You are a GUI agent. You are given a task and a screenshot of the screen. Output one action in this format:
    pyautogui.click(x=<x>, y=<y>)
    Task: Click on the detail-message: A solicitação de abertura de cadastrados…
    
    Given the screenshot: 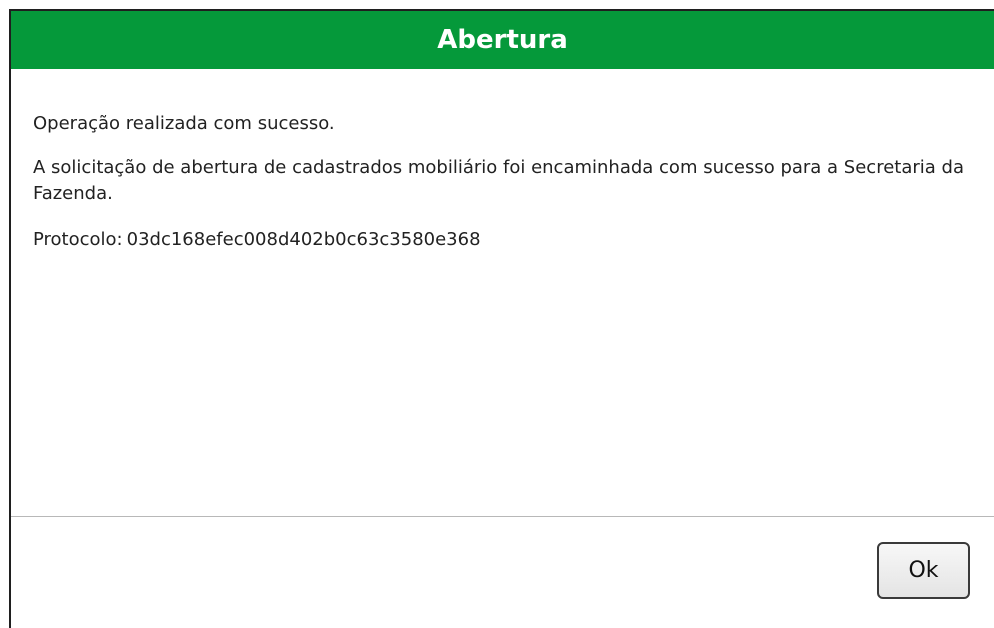 What is the action you would take?
    pyautogui.click(x=498, y=180)
    